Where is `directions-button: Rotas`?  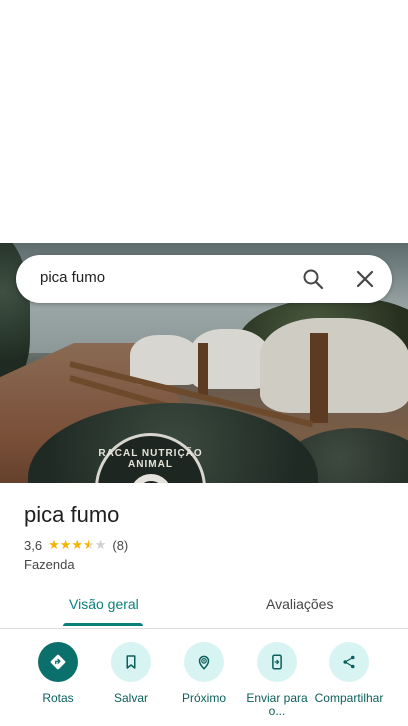 directions-button: Rotas is located at coordinates (58, 672).